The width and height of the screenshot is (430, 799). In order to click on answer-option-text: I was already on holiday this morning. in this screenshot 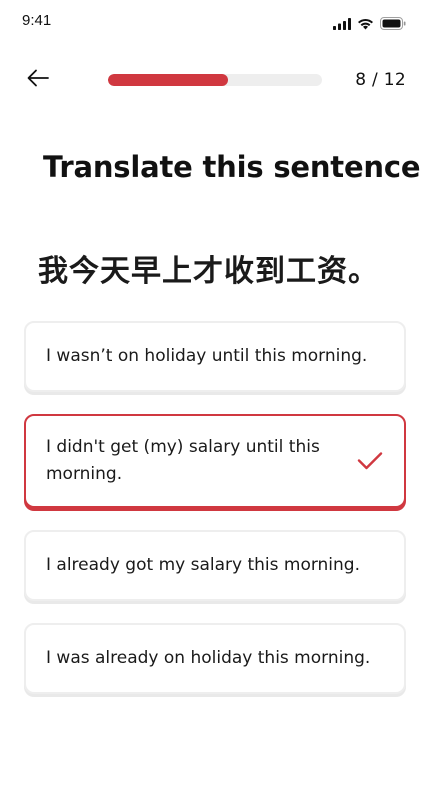, I will do `click(208, 658)`.